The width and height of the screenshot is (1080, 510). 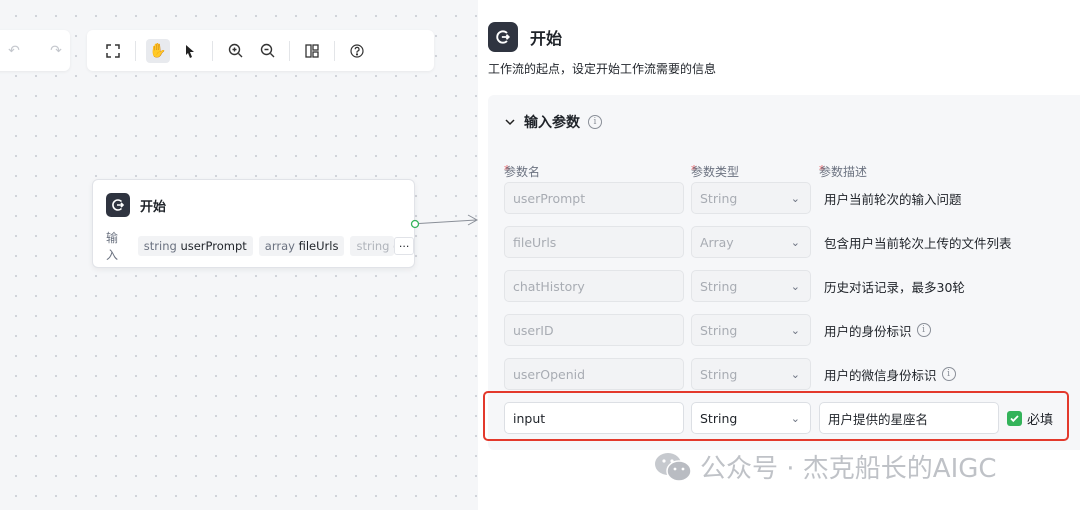 I want to click on param-desc: 历史对话记录，最多30轮, so click(x=894, y=287).